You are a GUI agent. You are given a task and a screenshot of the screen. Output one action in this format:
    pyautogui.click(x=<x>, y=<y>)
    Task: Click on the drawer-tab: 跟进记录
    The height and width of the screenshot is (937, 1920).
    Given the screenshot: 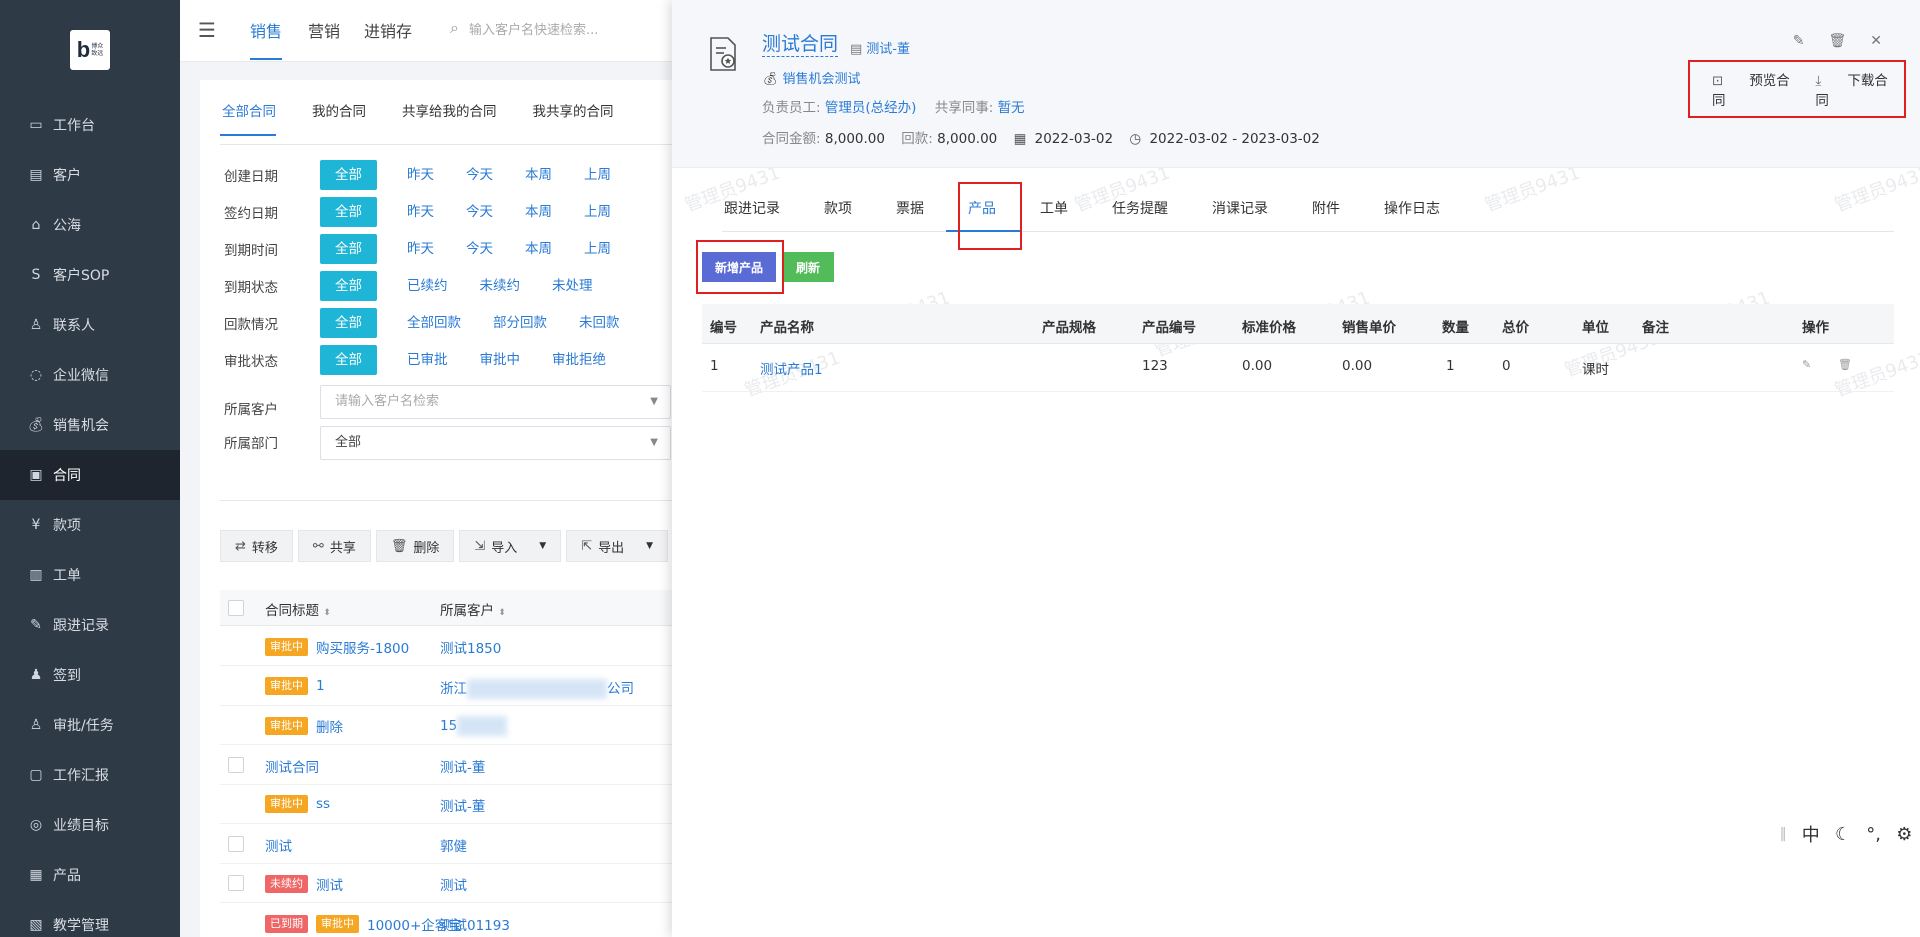 What is the action you would take?
    pyautogui.click(x=751, y=214)
    